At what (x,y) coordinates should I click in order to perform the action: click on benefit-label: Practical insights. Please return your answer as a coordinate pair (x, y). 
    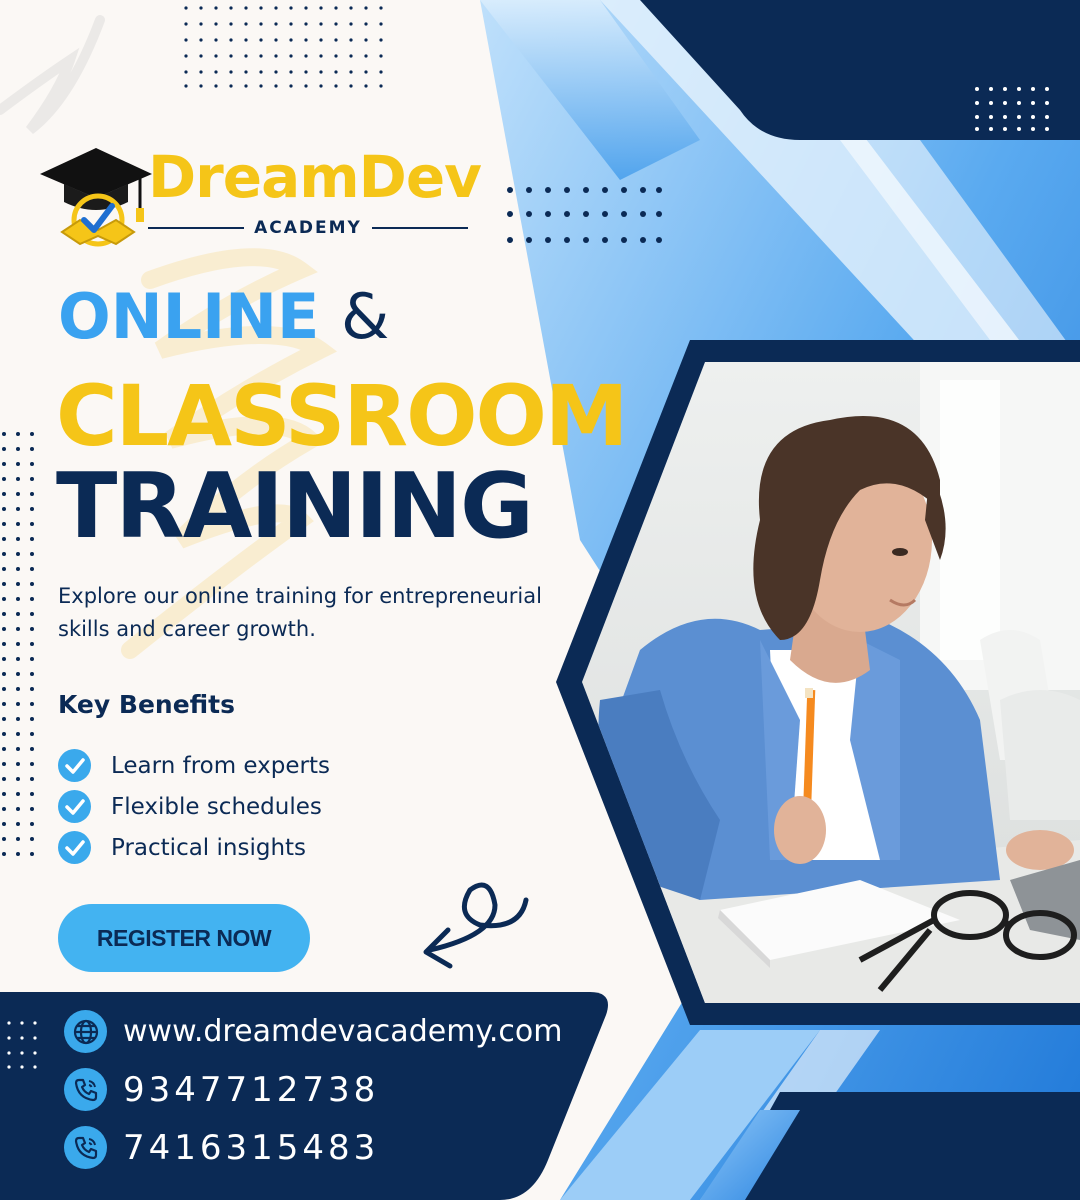
    Looking at the image, I should click on (209, 847).